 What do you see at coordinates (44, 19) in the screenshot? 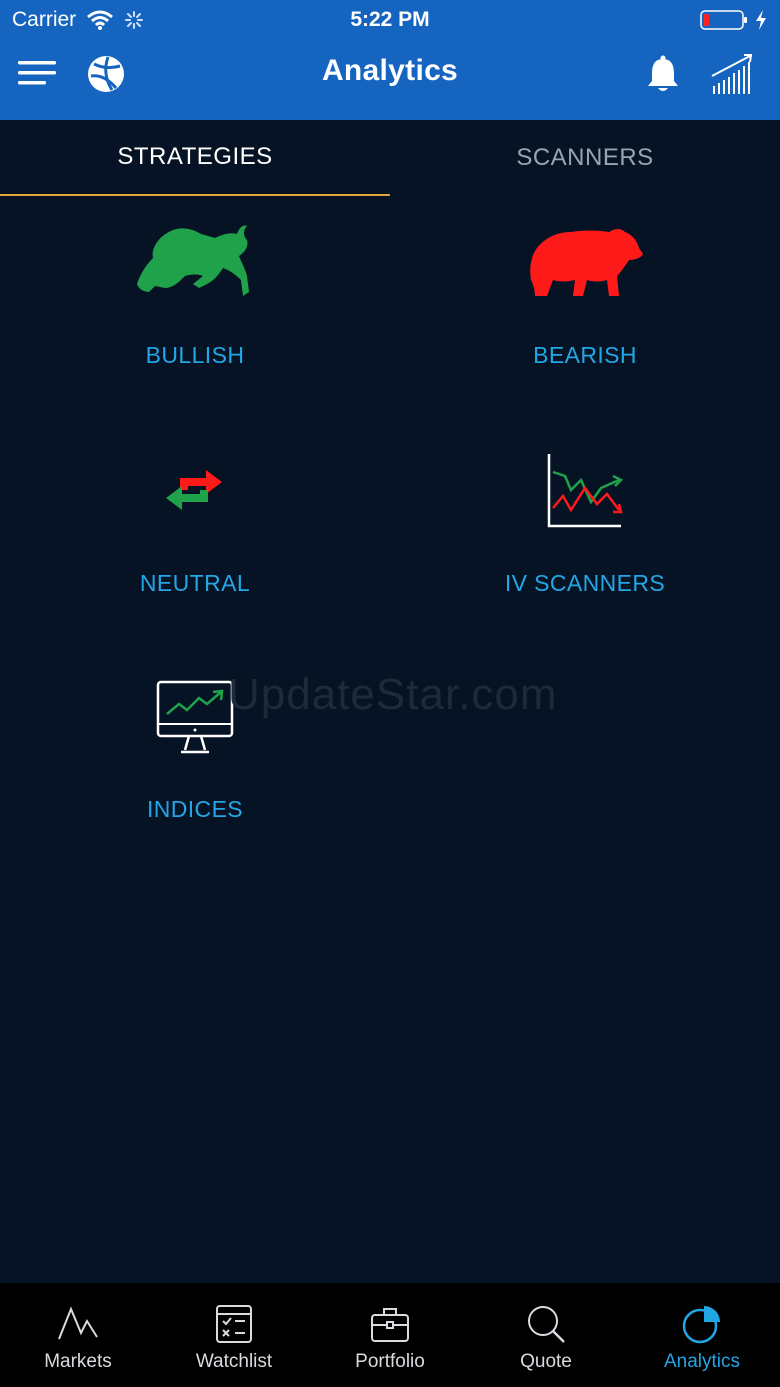
I see `carrier-label: Carrier` at bounding box center [44, 19].